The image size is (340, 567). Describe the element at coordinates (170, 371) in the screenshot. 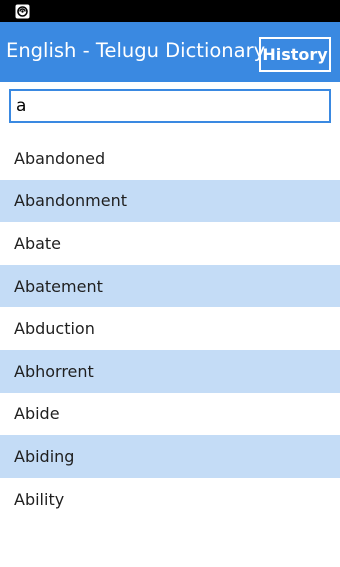

I see `word-list-item: Abhorrent` at that location.